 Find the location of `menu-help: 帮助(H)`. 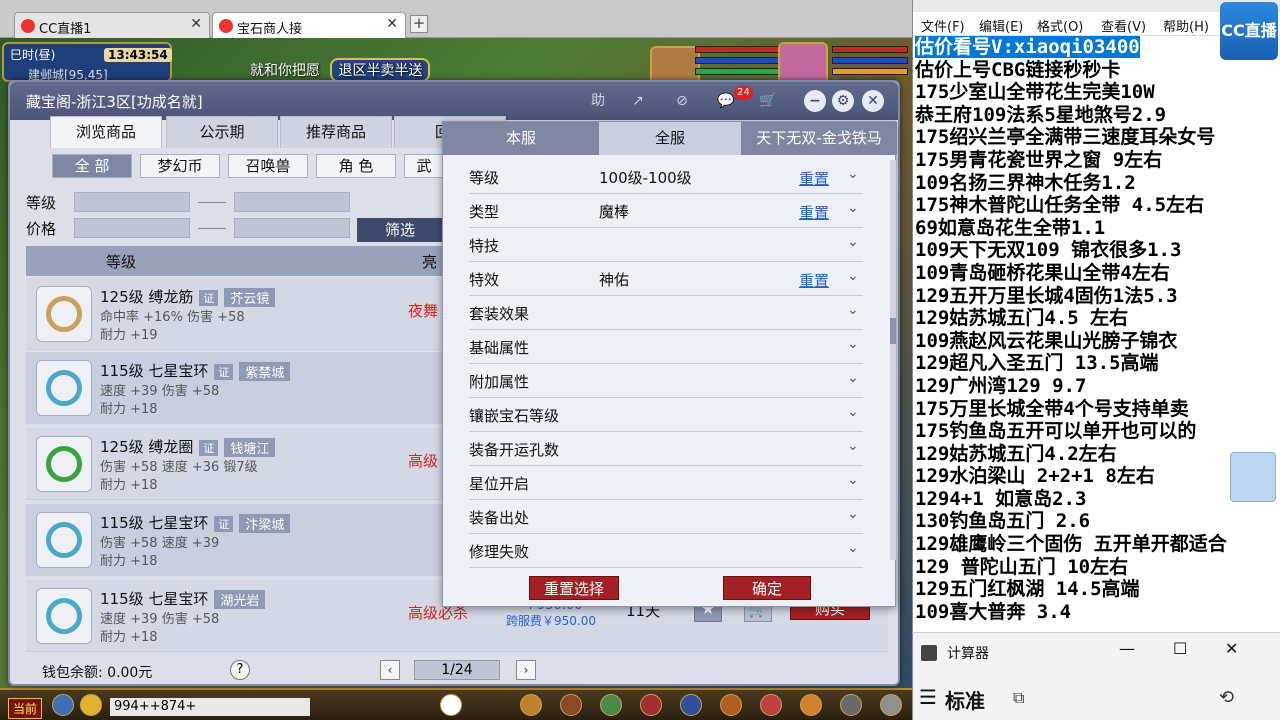

menu-help: 帮助(H) is located at coordinates (1186, 25).